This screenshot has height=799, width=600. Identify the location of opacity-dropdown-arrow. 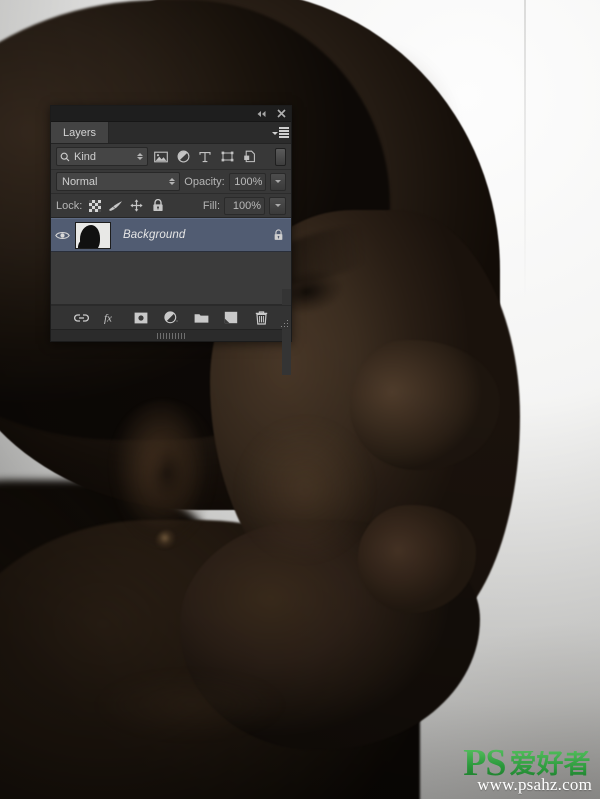
(278, 181).